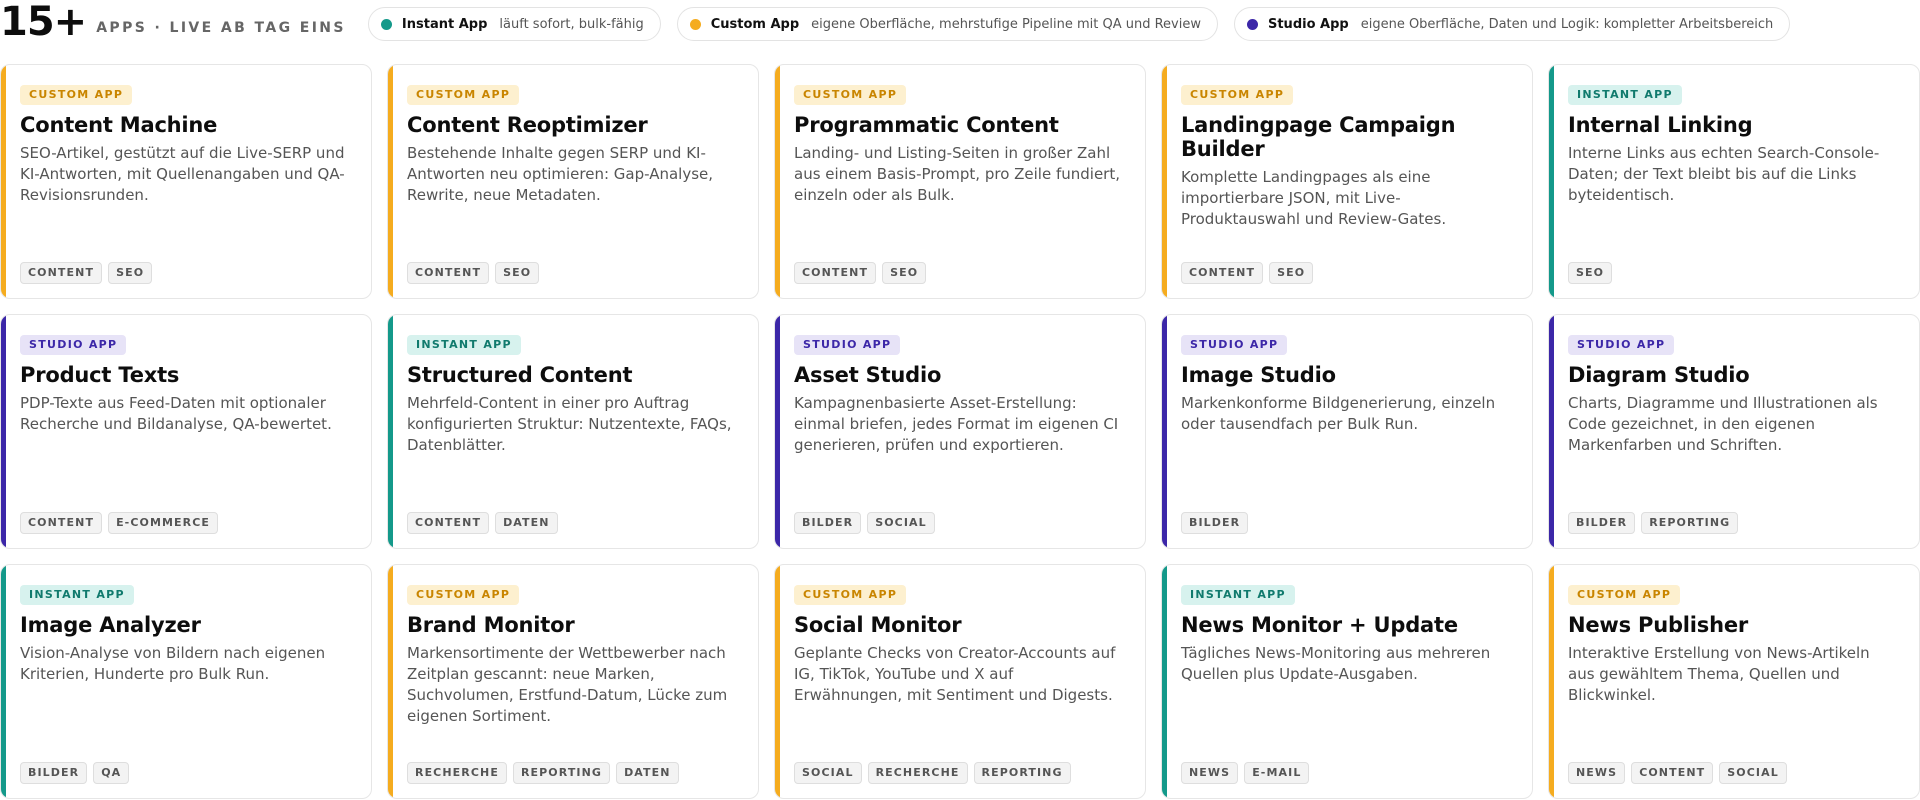  Describe the element at coordinates (100, 375) in the screenshot. I see `app-title: Product Texts` at that location.